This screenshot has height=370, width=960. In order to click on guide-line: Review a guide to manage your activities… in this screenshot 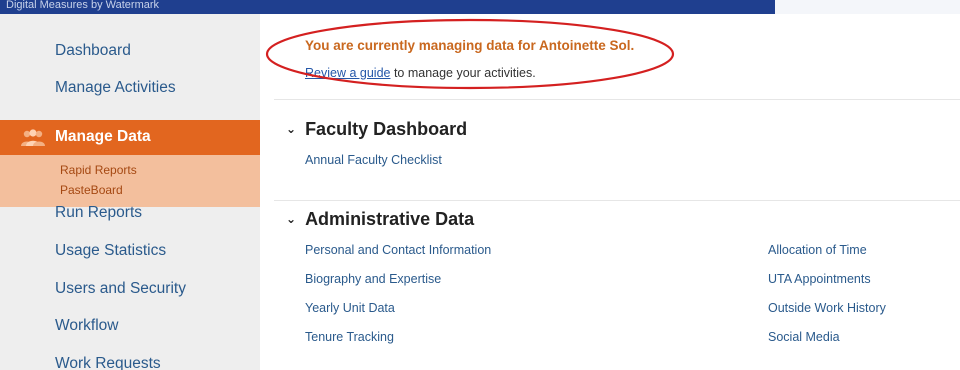, I will do `click(420, 73)`.